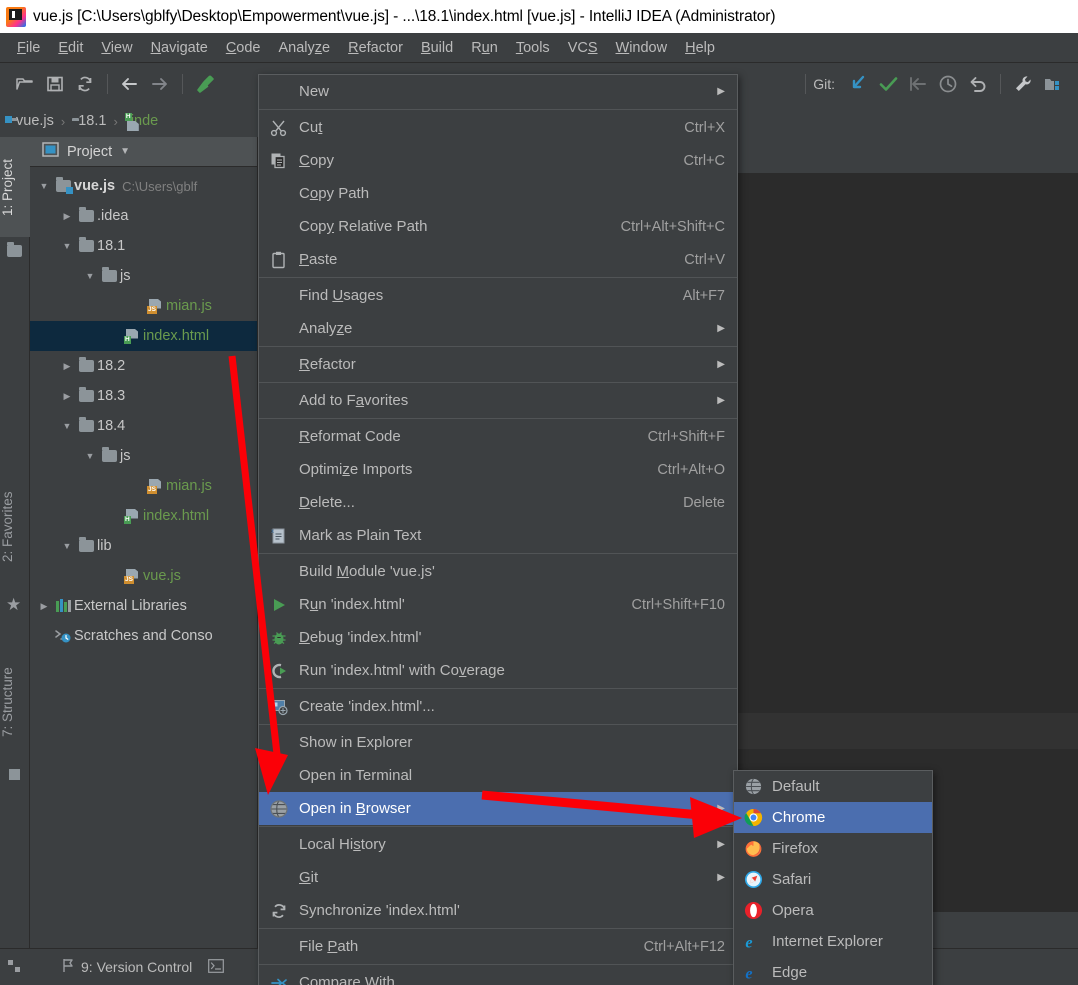 The width and height of the screenshot is (1078, 985). What do you see at coordinates (498, 502) in the screenshot?
I see `context-menu-item-delete: Delete... Delete` at bounding box center [498, 502].